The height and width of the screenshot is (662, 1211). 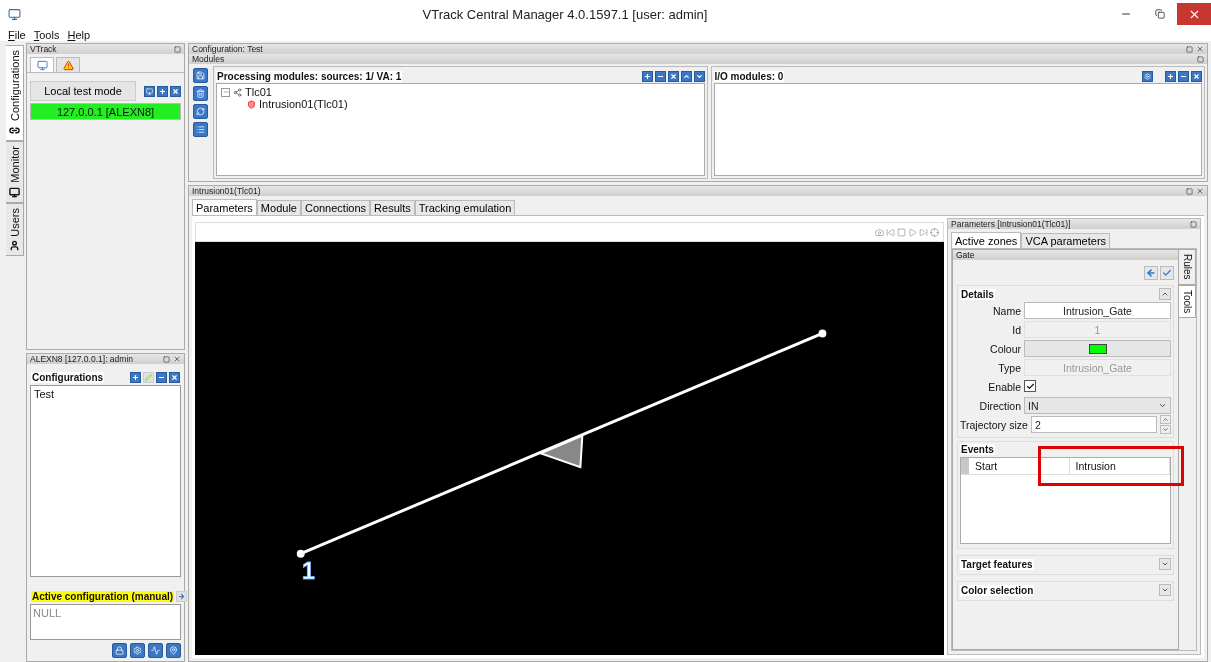 What do you see at coordinates (105, 394) in the screenshot?
I see `list-item: Test` at bounding box center [105, 394].